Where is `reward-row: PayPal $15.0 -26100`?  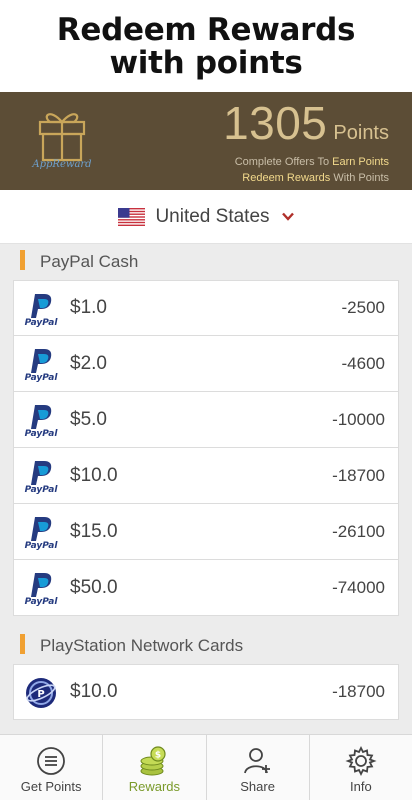
reward-row: PayPal $15.0 -26100 is located at coordinates (206, 532).